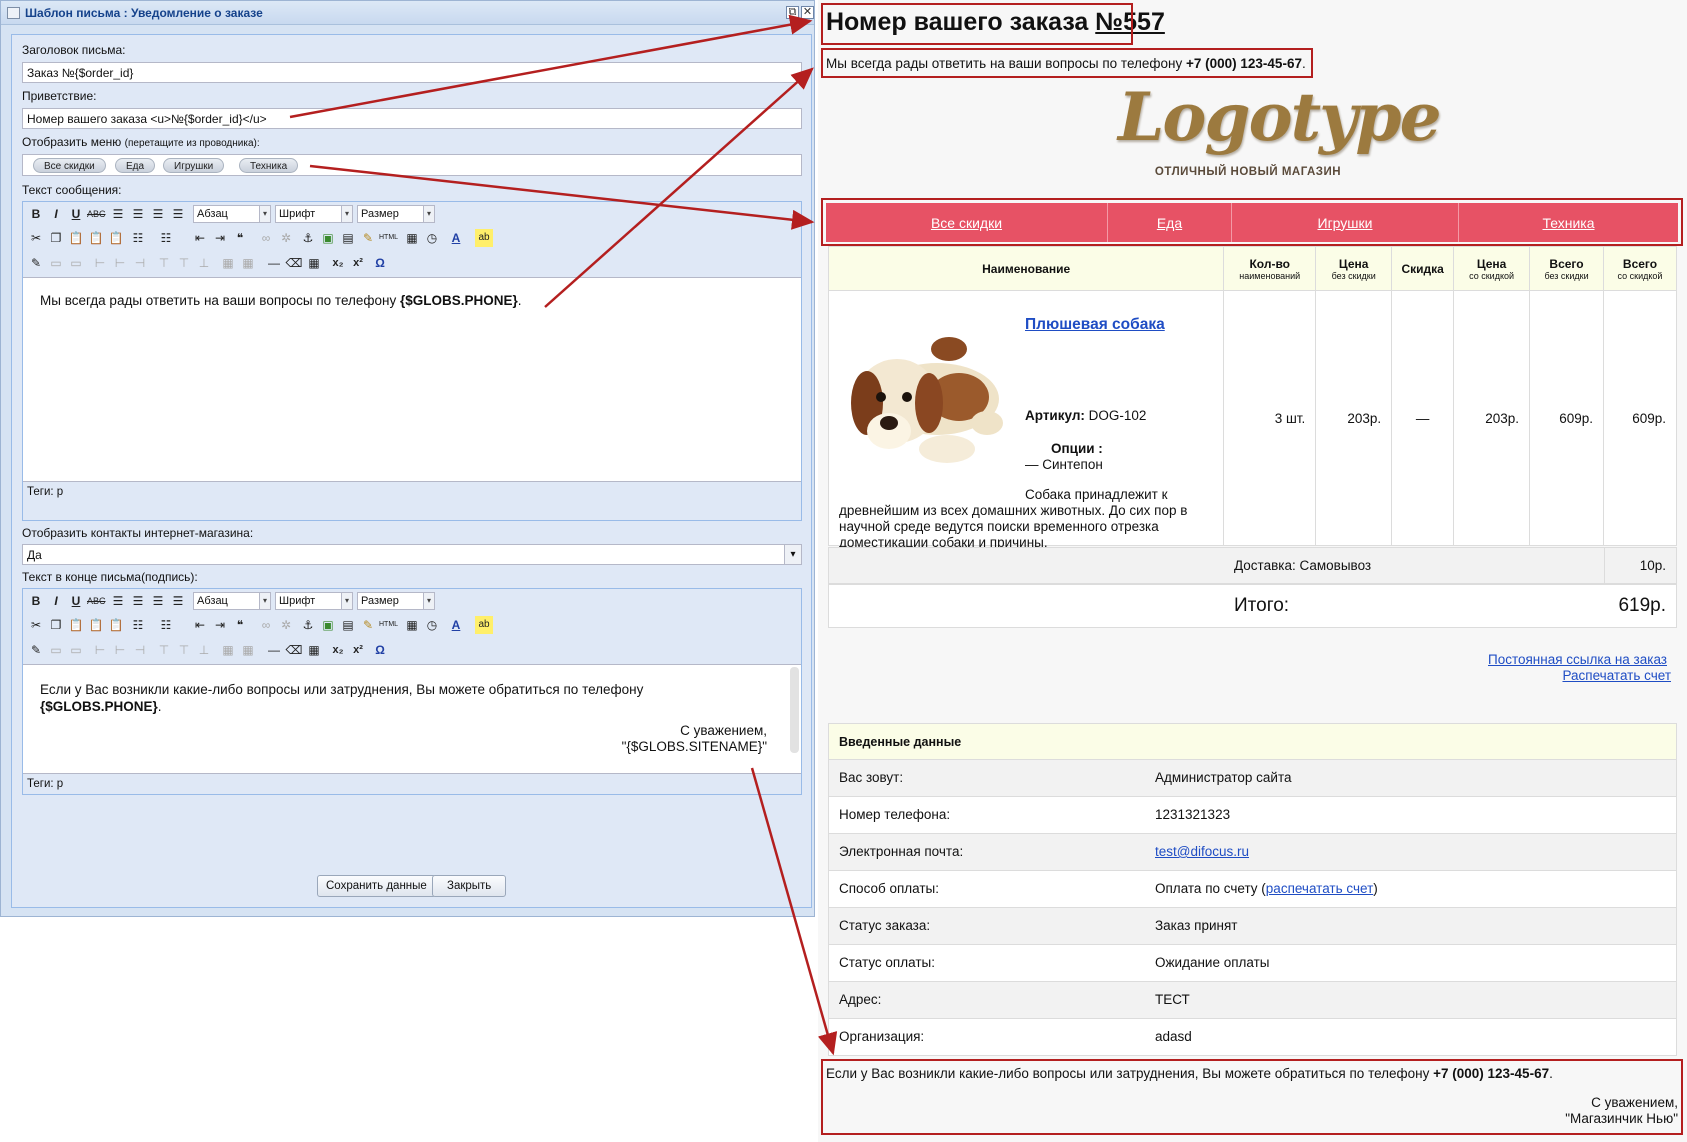 This screenshot has width=1687, height=1142. What do you see at coordinates (412, 165) in the screenshot?
I see `menu-chips-field: Все скидки Еда Игрушки Техника` at bounding box center [412, 165].